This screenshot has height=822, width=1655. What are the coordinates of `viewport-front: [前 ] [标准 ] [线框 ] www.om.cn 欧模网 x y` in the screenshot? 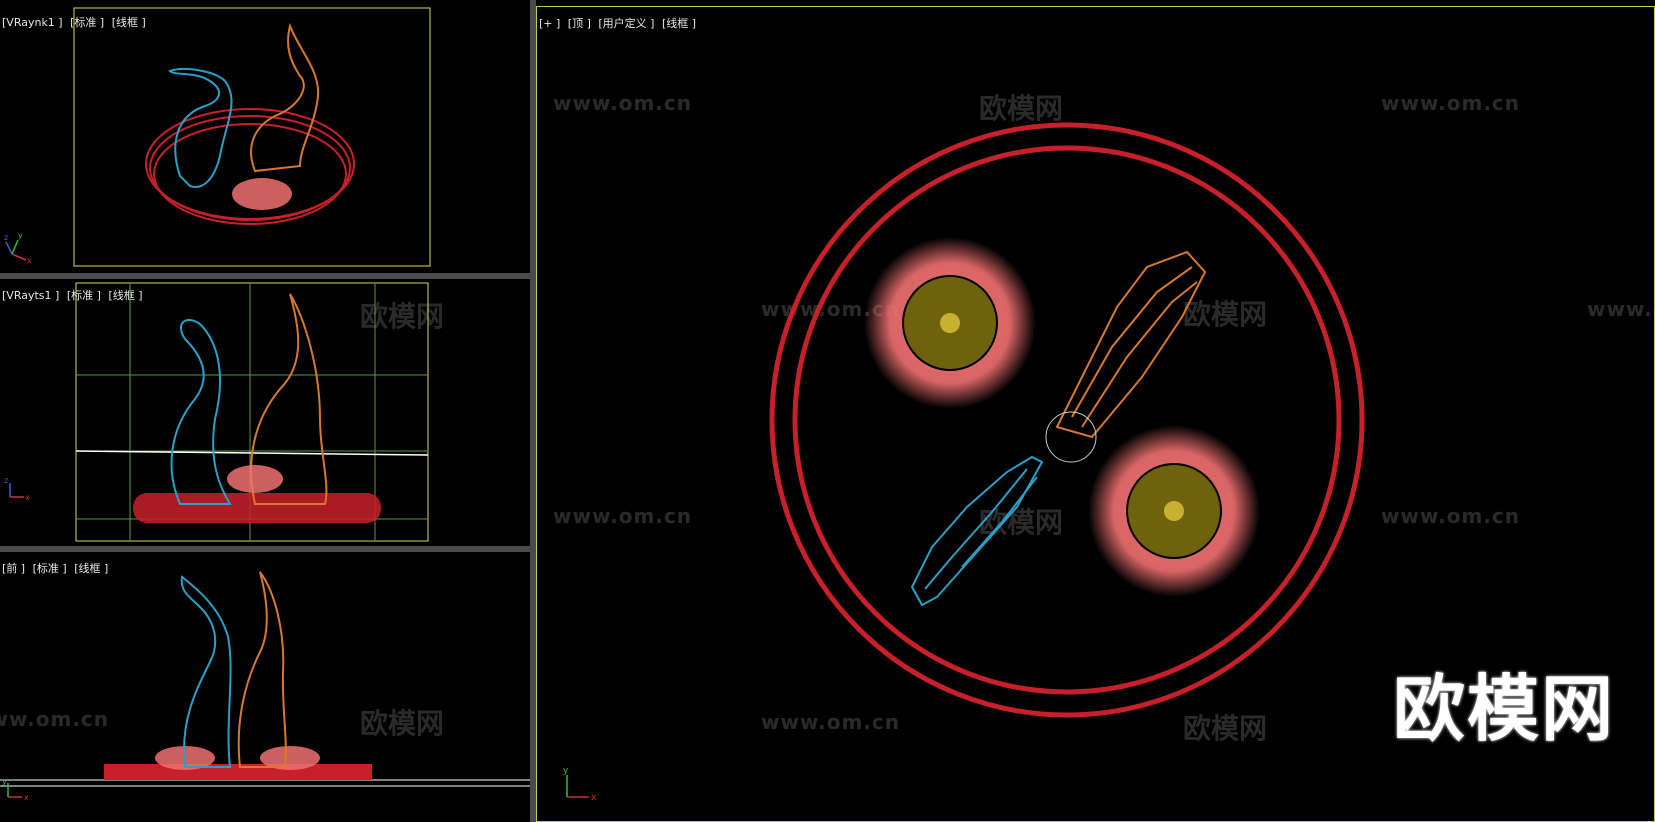 It's located at (265, 687).